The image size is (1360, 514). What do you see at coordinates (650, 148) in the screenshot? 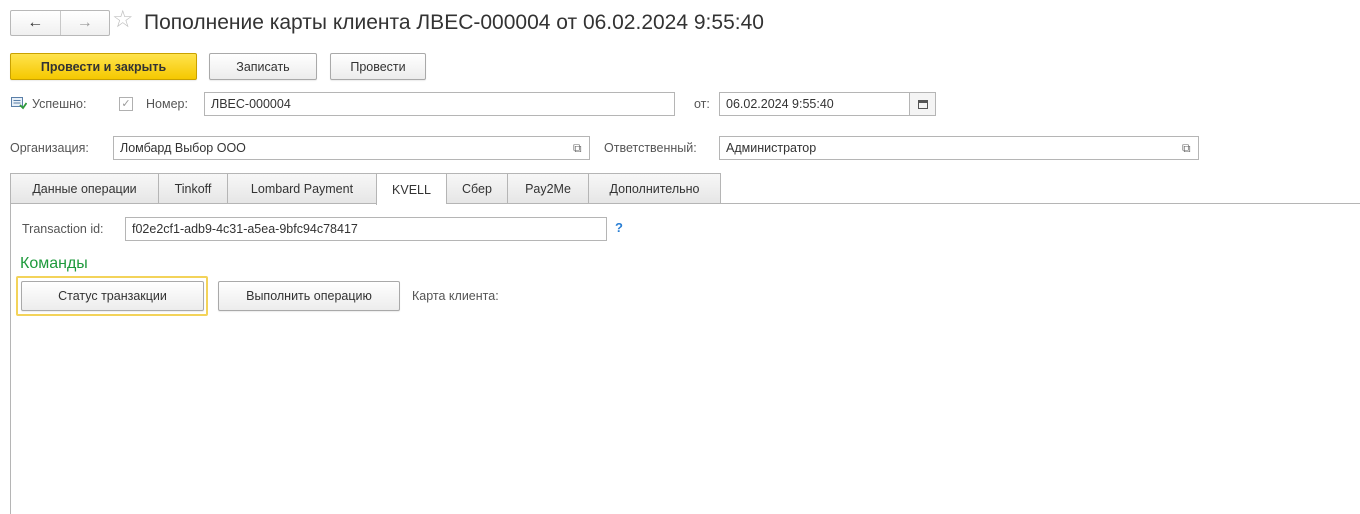
I see `responsible-label: Ответственный:` at bounding box center [650, 148].